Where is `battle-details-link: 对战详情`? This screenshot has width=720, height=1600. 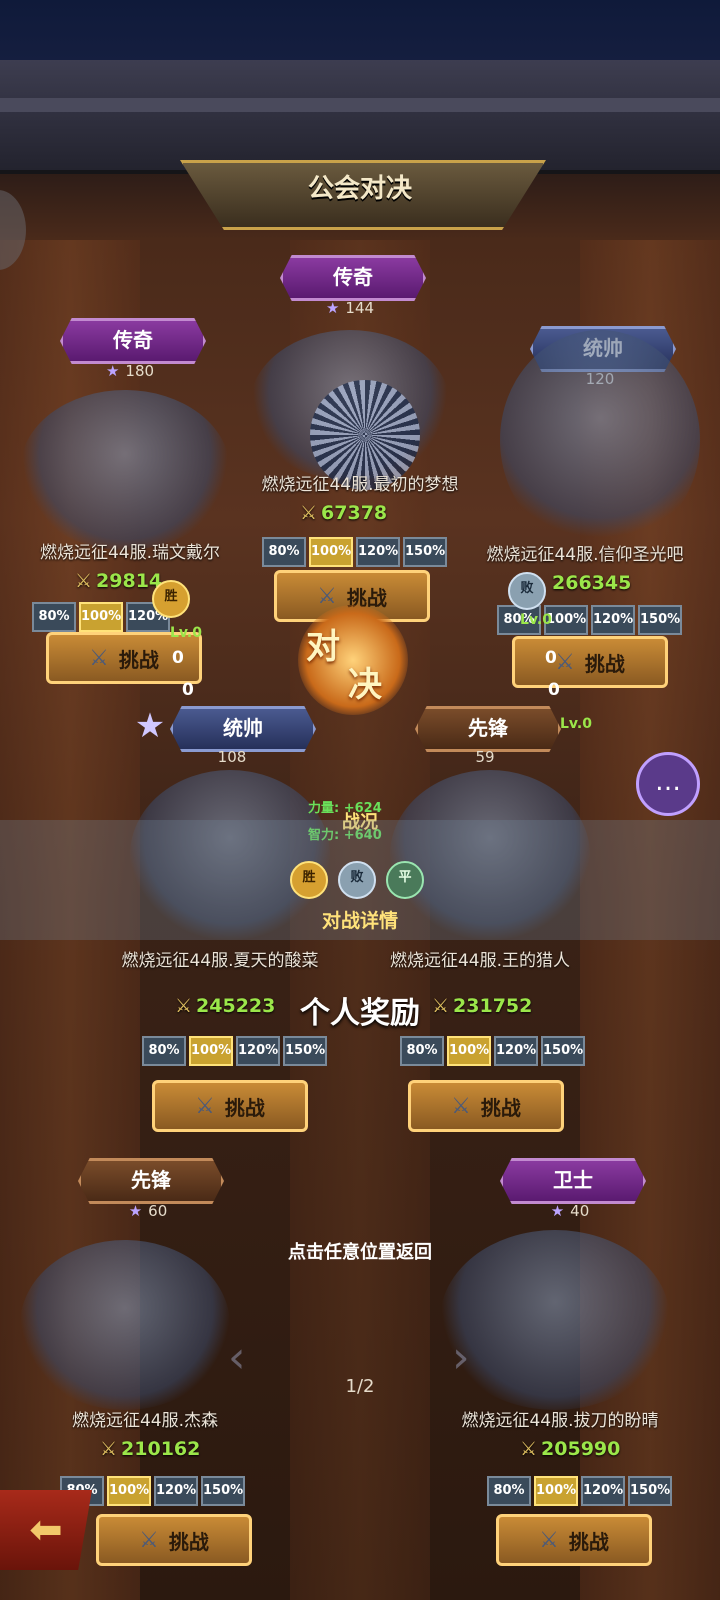
battle-details-link: 对战详情 is located at coordinates (360, 919).